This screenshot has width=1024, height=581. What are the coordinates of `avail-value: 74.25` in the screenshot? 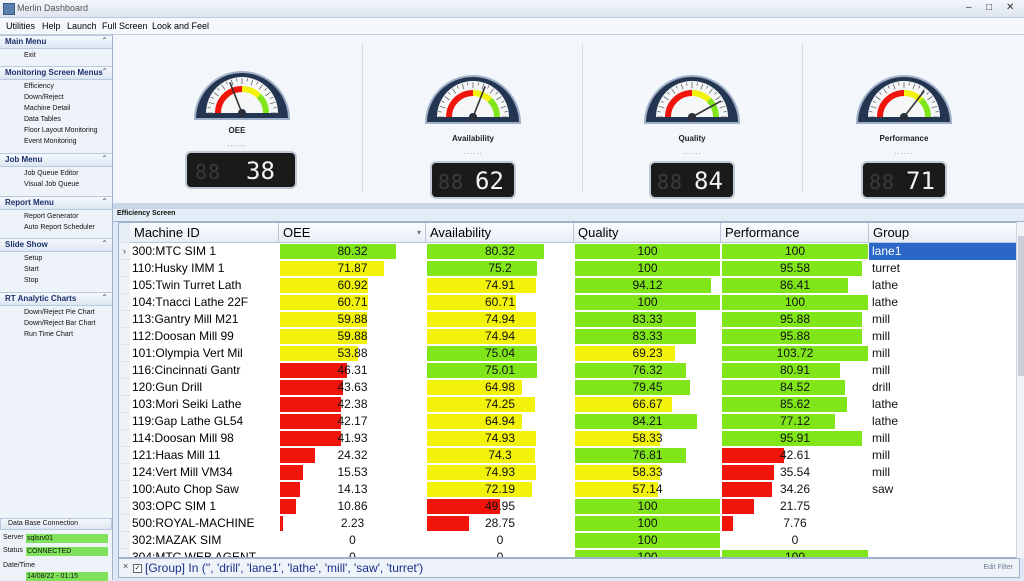 It's located at (500, 404).